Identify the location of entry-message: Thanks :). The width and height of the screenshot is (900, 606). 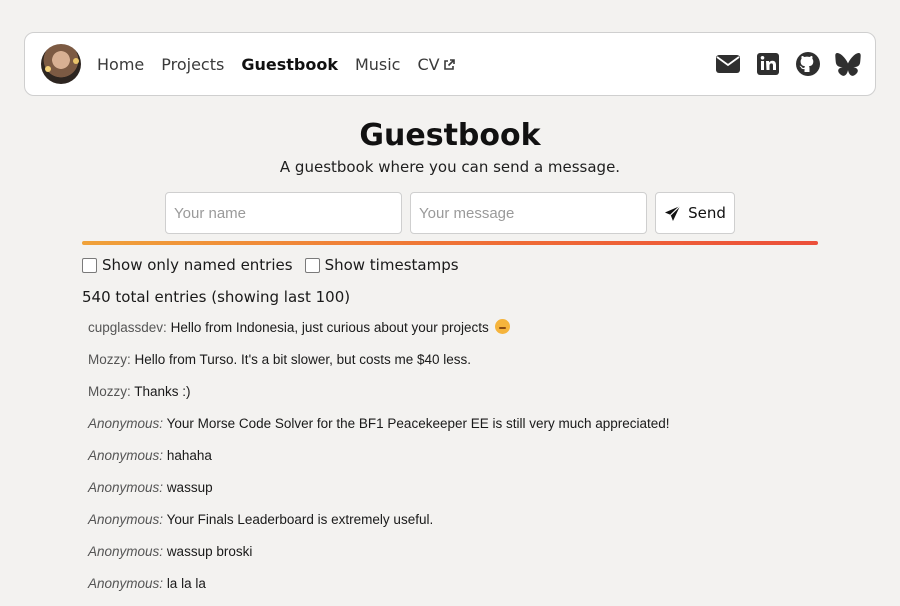
(162, 391).